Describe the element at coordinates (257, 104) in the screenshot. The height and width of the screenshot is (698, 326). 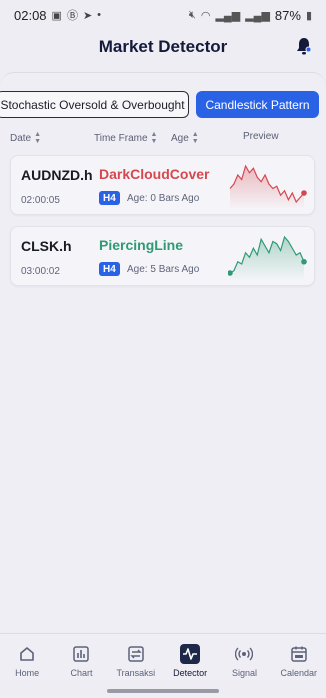
I see `tab-candlestick-pattern: Candlestick Pattern` at that location.